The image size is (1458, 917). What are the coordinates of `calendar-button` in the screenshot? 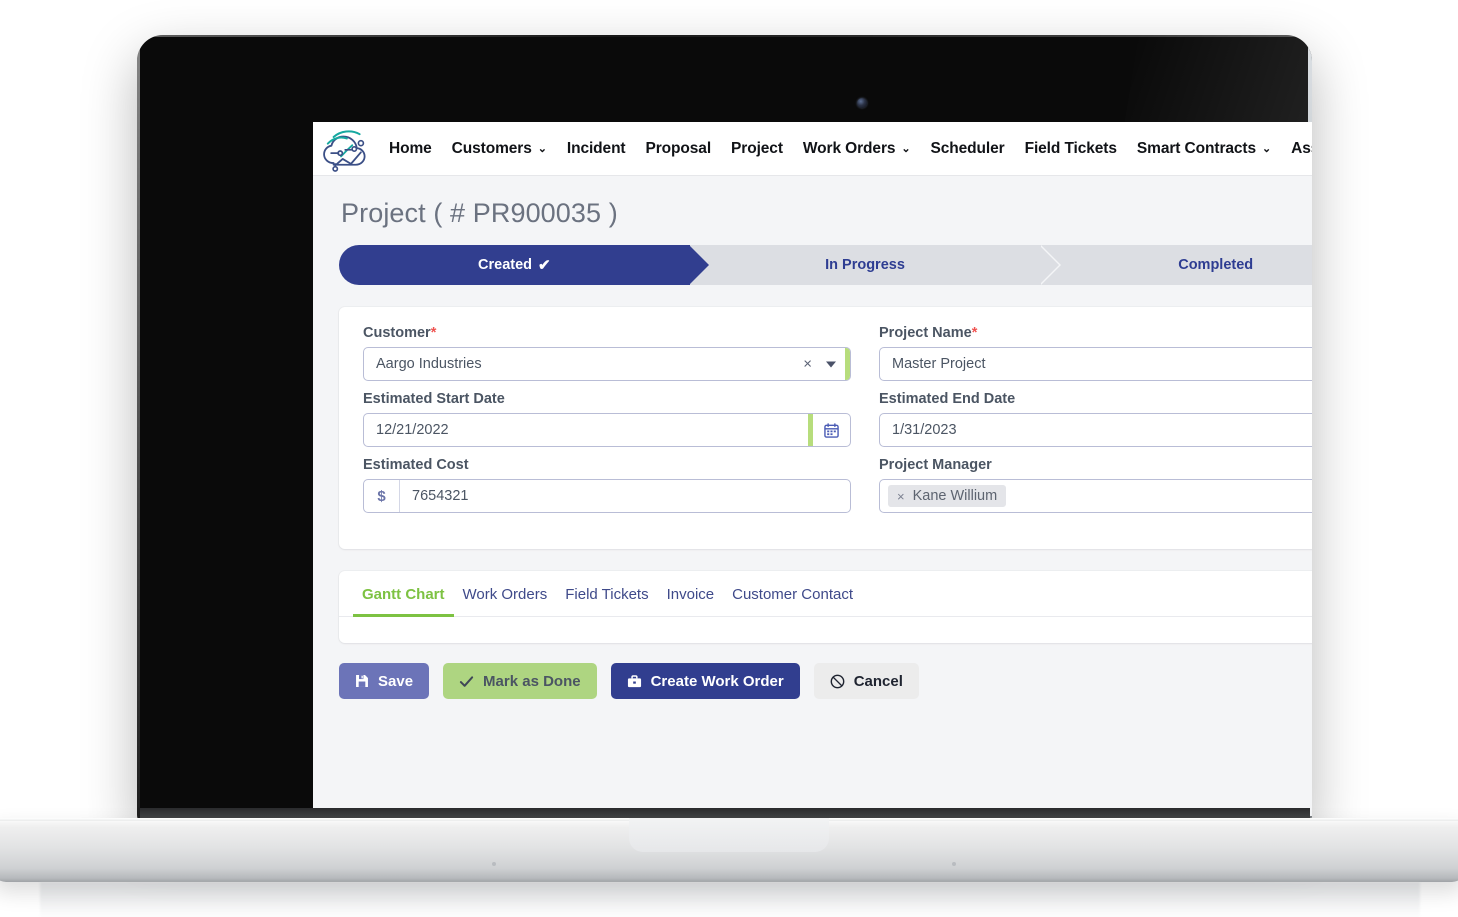 It's located at (832, 430).